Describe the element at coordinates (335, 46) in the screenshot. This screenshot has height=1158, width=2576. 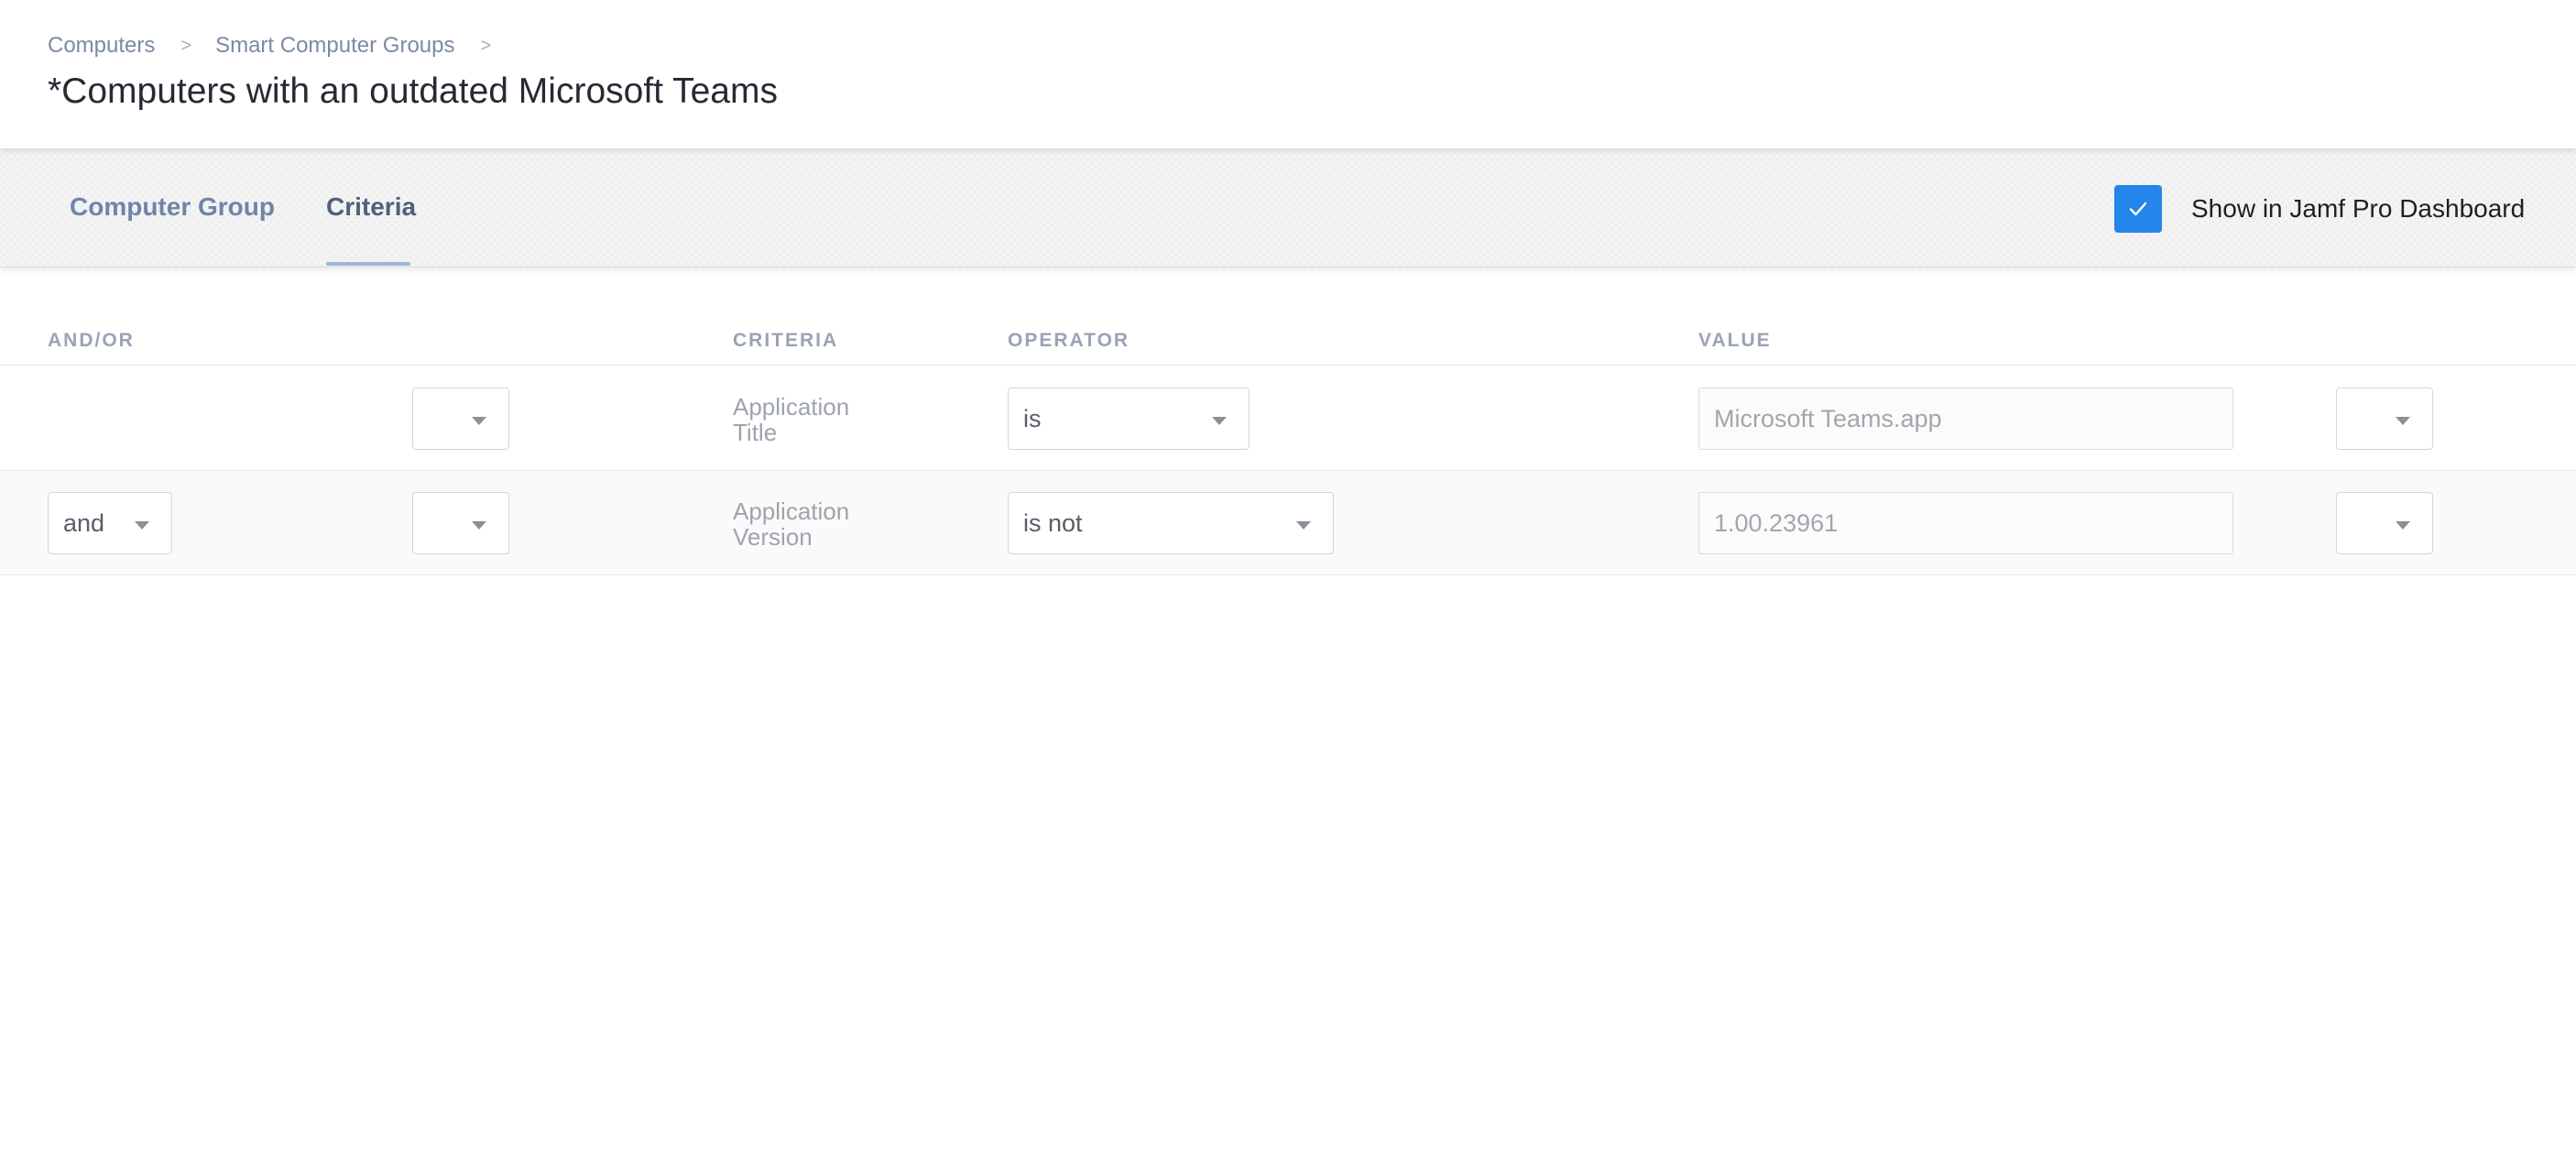
I see `breadcrumb-smart-computer-groups: Smart Computer Groups` at that location.